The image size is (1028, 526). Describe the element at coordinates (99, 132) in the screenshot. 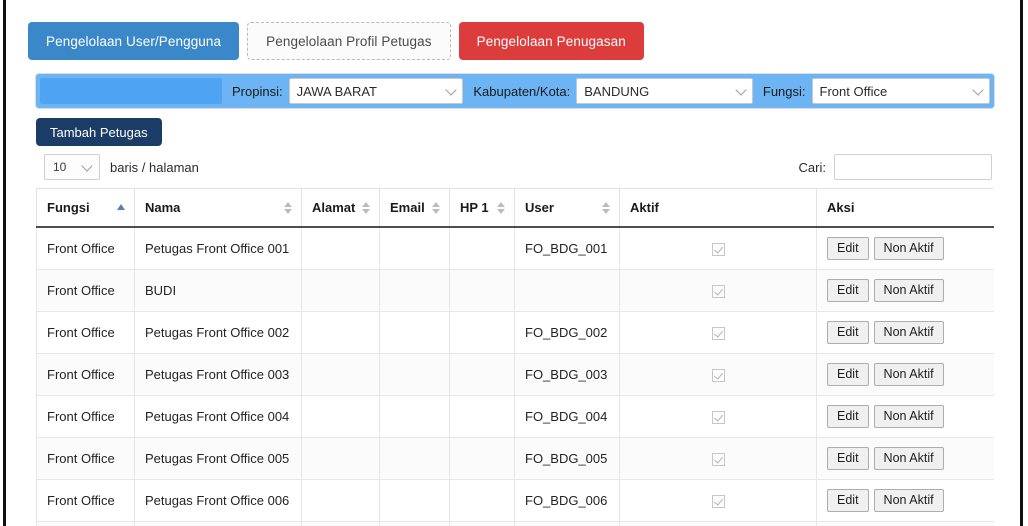

I see `add-petugas-button: Tambah Petugas` at that location.